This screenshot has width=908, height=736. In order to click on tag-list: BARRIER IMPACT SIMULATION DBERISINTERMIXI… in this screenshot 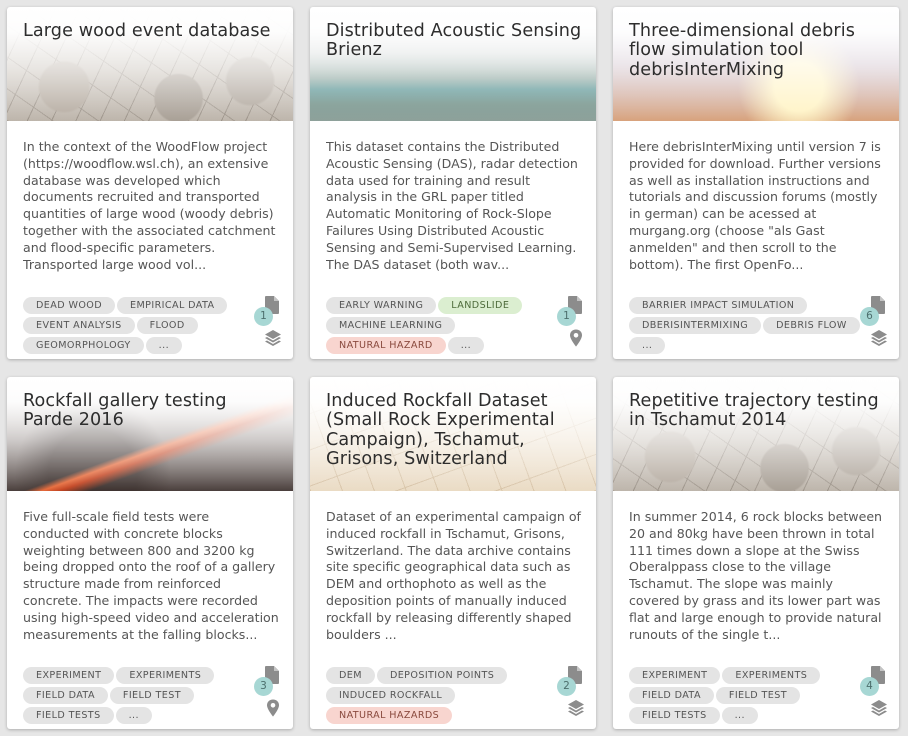, I will do `click(746, 327)`.